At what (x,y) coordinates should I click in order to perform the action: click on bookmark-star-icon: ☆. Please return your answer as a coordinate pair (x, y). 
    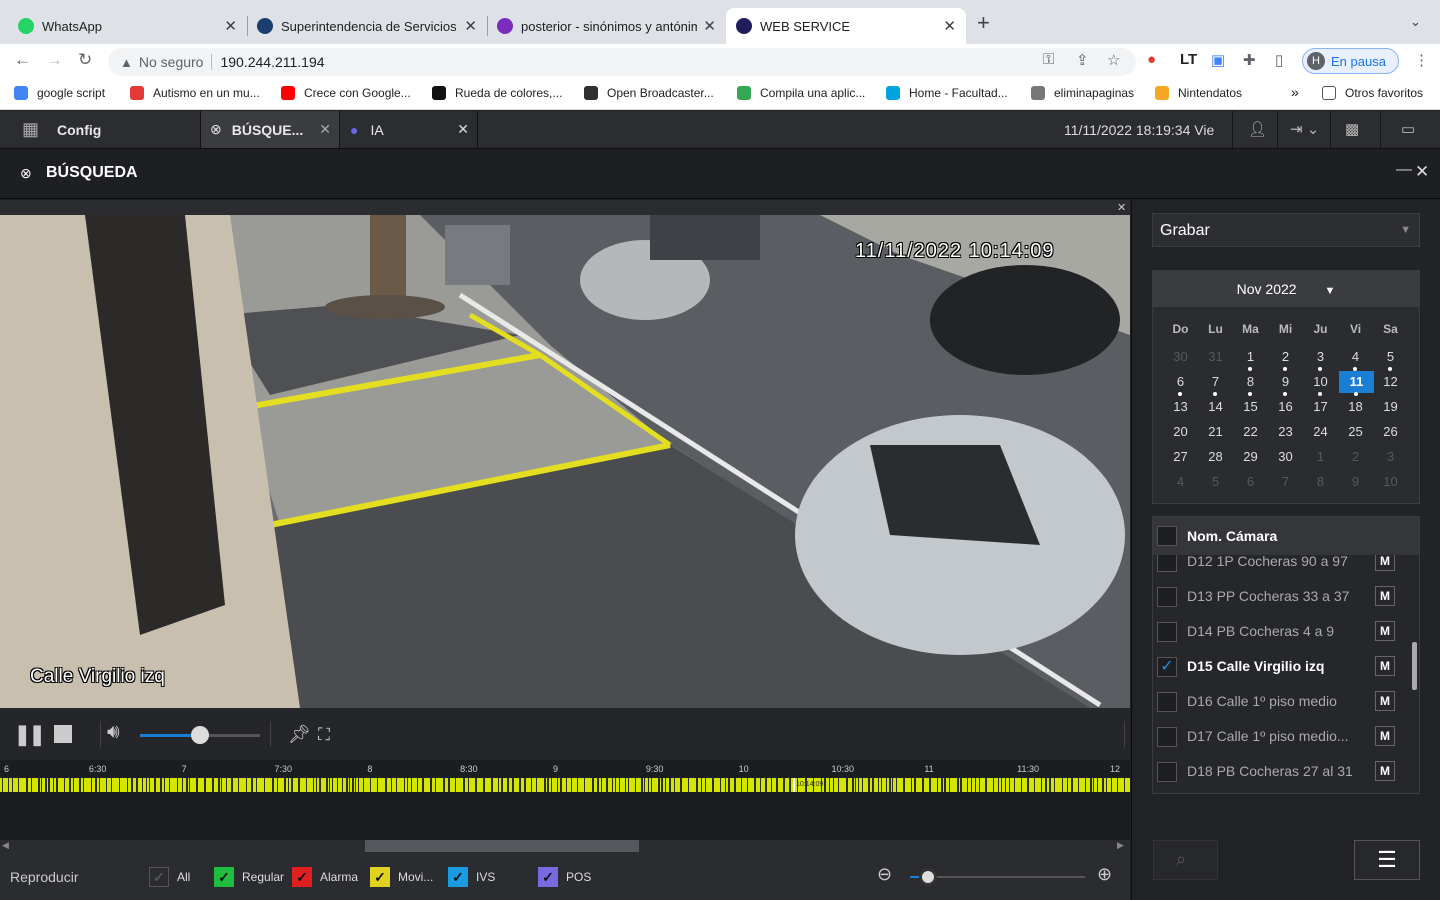
    Looking at the image, I should click on (1113, 60).